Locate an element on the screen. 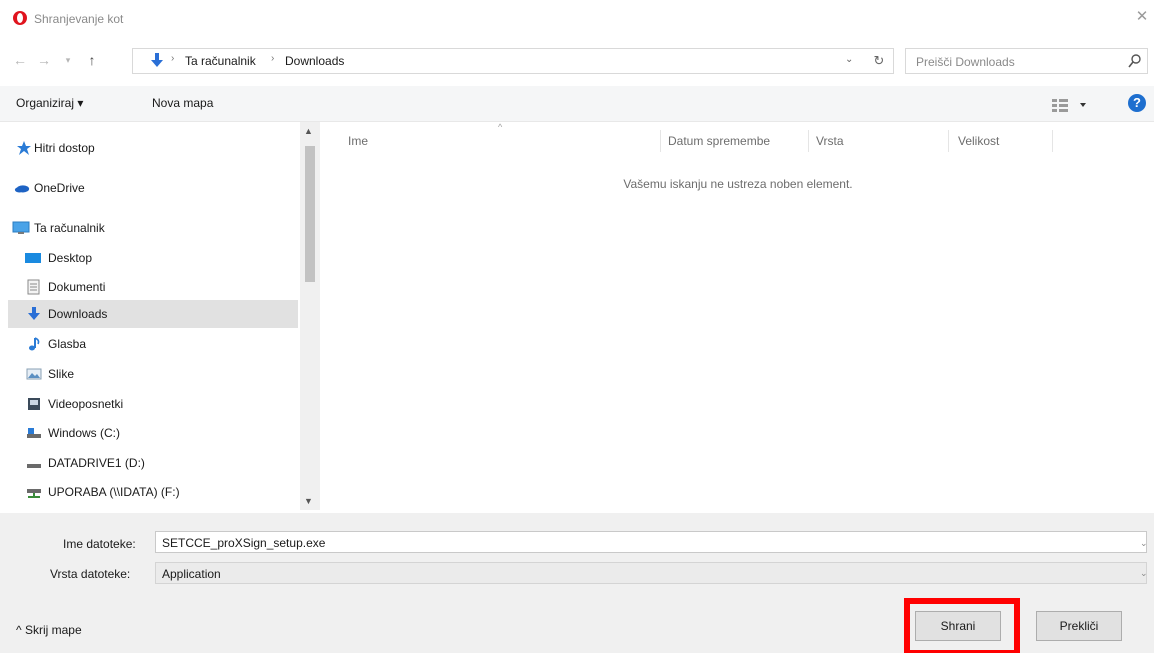 This screenshot has width=1154, height=653. sidebar-item-label: DATADRIVE1 (D:) is located at coordinates (96, 463).